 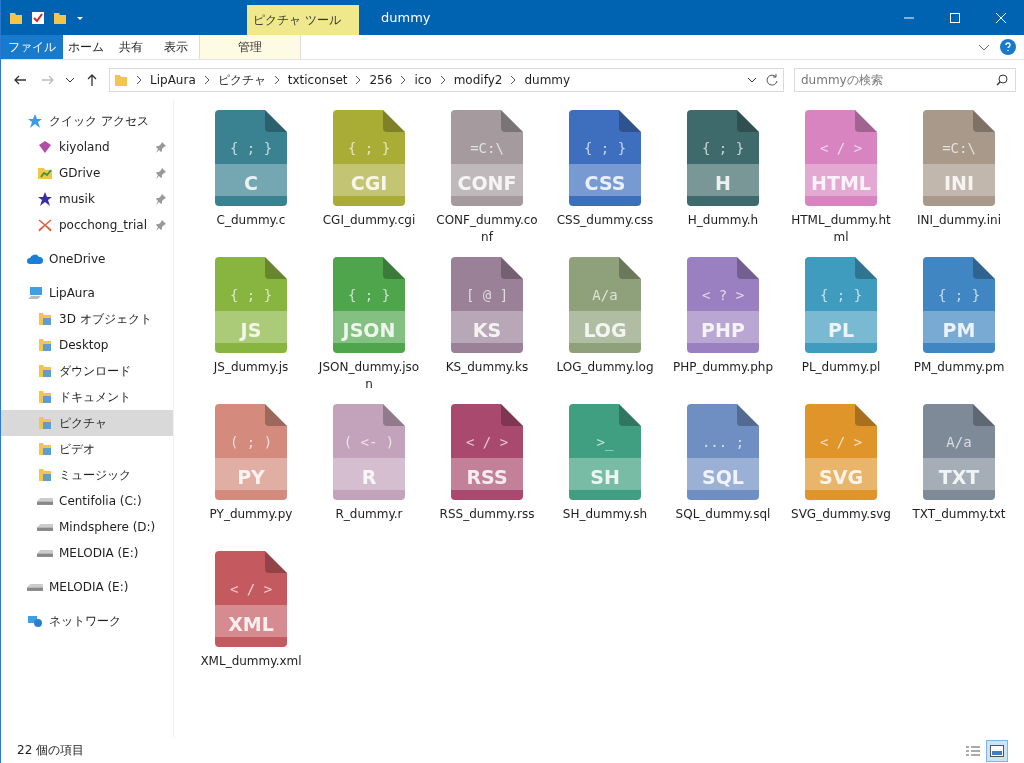 I want to click on file-name: PHP_dummy.php, so click(x=723, y=367).